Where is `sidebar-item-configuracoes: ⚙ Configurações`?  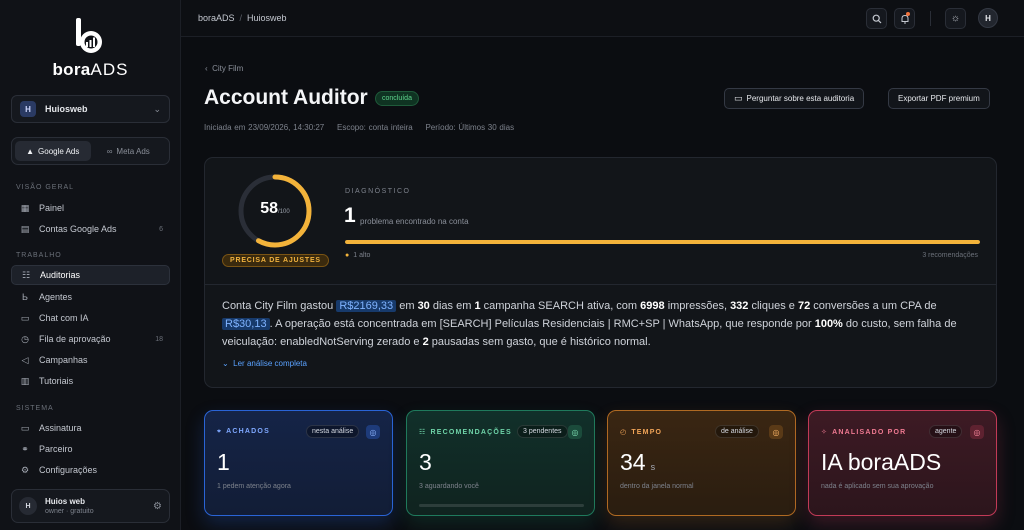 sidebar-item-configuracoes: ⚙ Configurações is located at coordinates (90, 470).